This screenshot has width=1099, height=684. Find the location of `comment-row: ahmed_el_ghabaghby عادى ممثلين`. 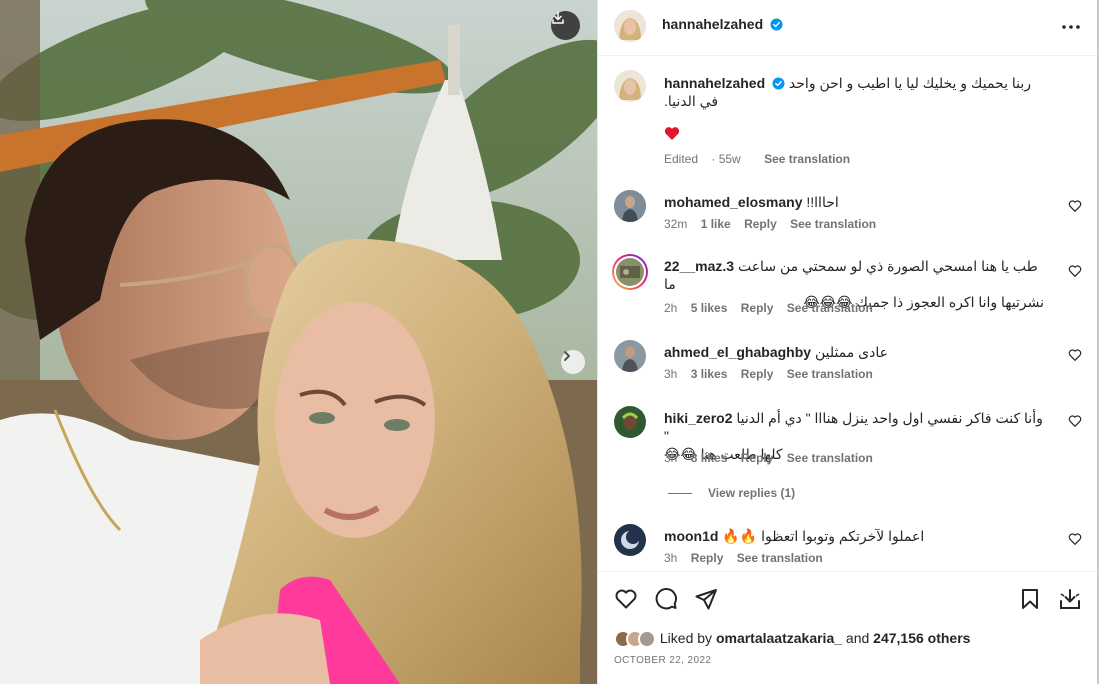

comment-row: ahmed_el_ghabaghby عادى ممثلين is located at coordinates (854, 352).